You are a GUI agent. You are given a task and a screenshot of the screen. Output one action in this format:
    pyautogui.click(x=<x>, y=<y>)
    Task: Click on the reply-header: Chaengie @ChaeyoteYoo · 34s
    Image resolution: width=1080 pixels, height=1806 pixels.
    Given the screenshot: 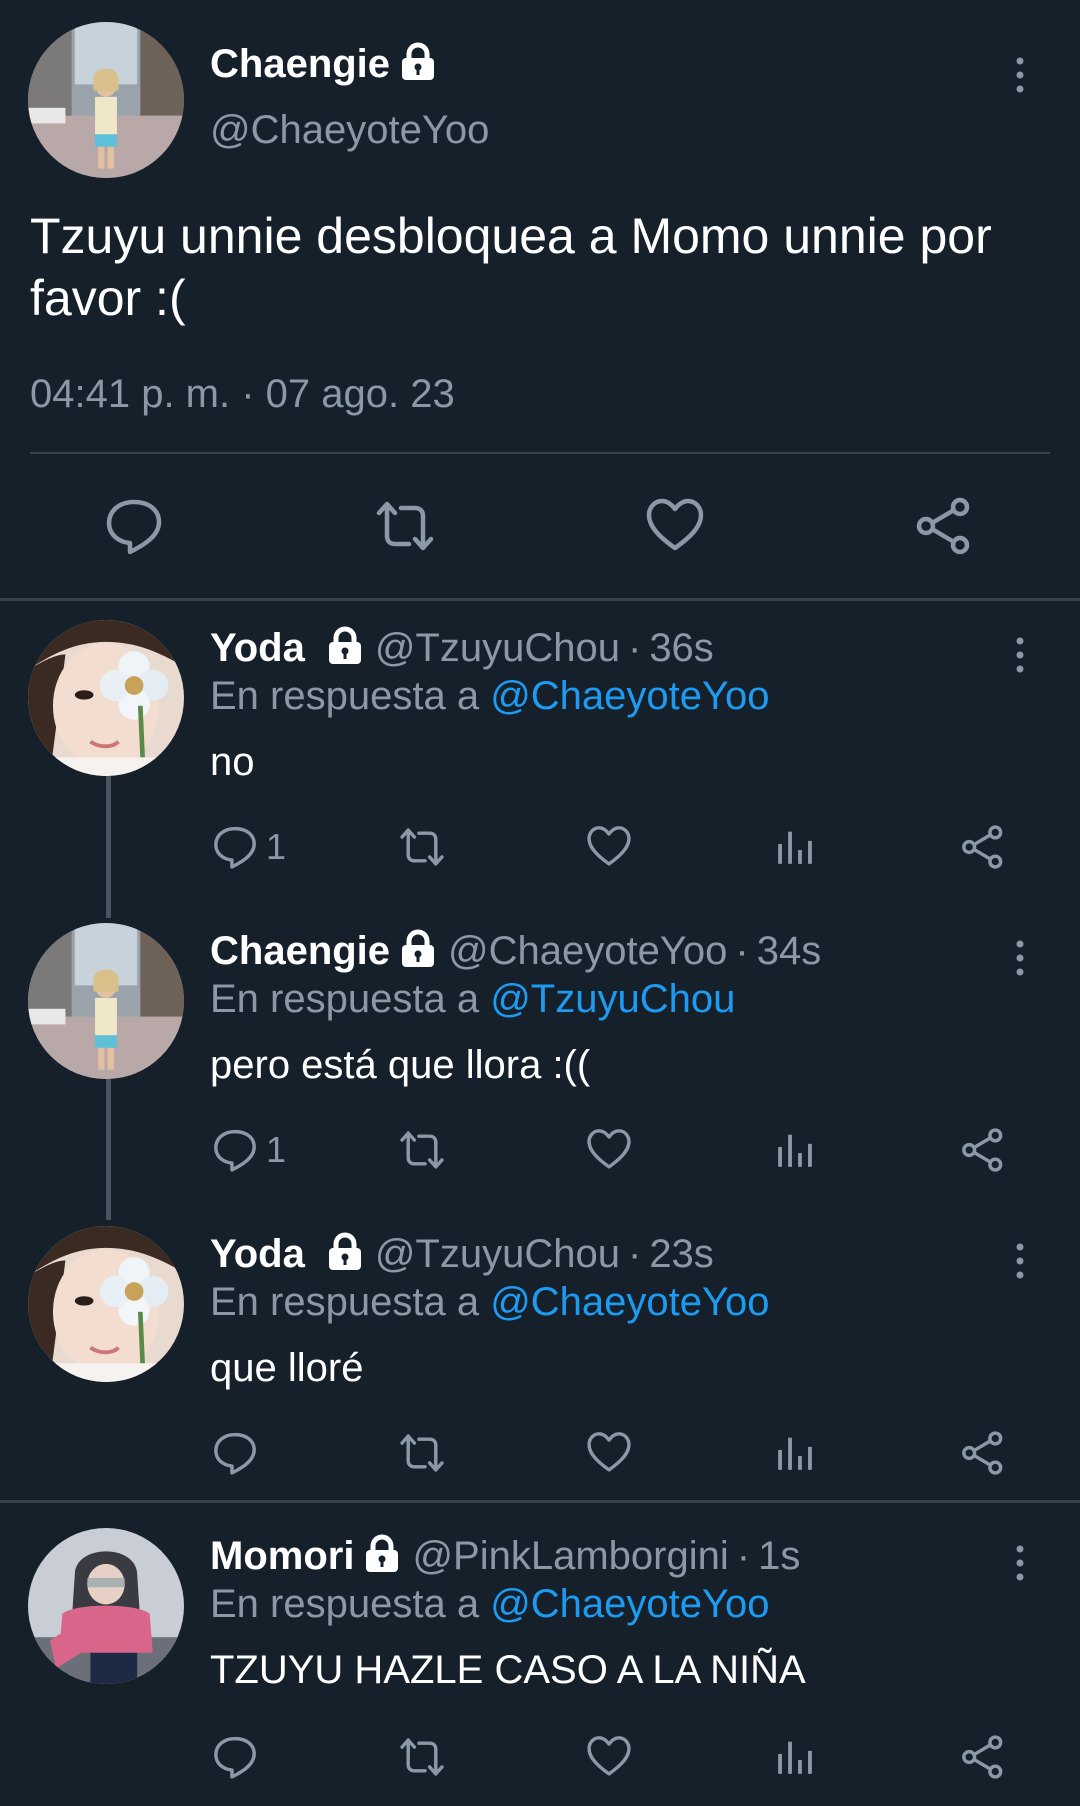 What is the action you would take?
    pyautogui.click(x=515, y=951)
    